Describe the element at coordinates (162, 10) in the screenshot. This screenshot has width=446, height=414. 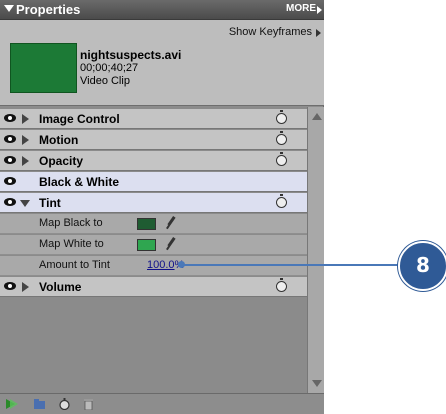
I see `panel-titlebar: Properties MORE` at that location.